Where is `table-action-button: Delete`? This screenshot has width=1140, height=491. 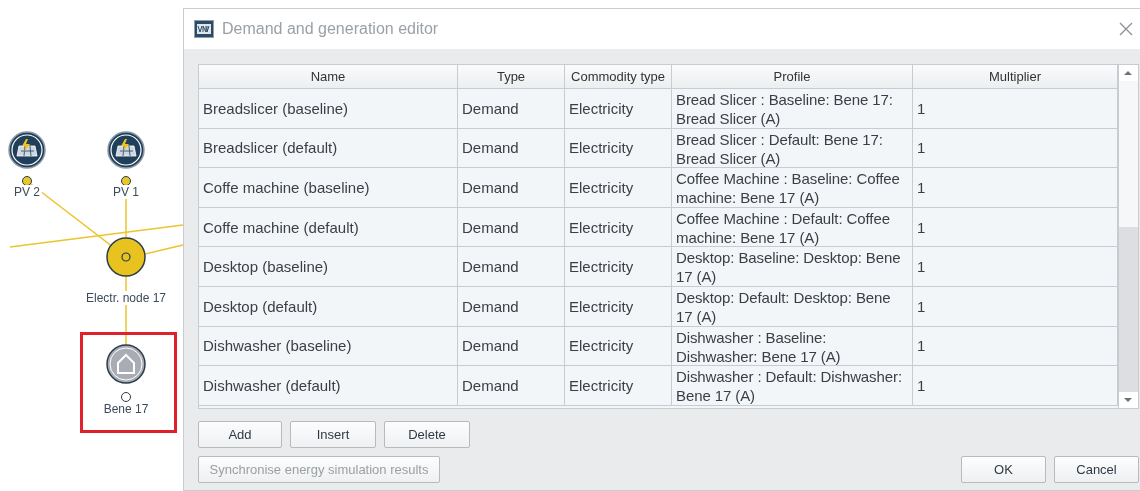
table-action-button: Delete is located at coordinates (427, 434).